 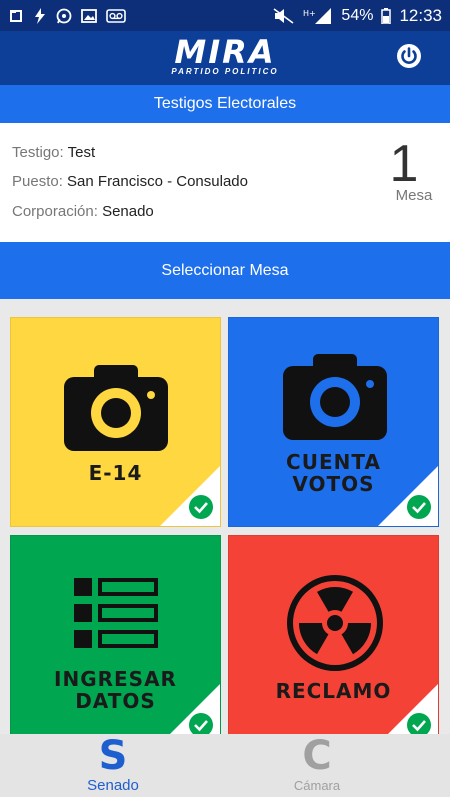 I want to click on hplus-signal-icon: H+, so click(x=317, y=15).